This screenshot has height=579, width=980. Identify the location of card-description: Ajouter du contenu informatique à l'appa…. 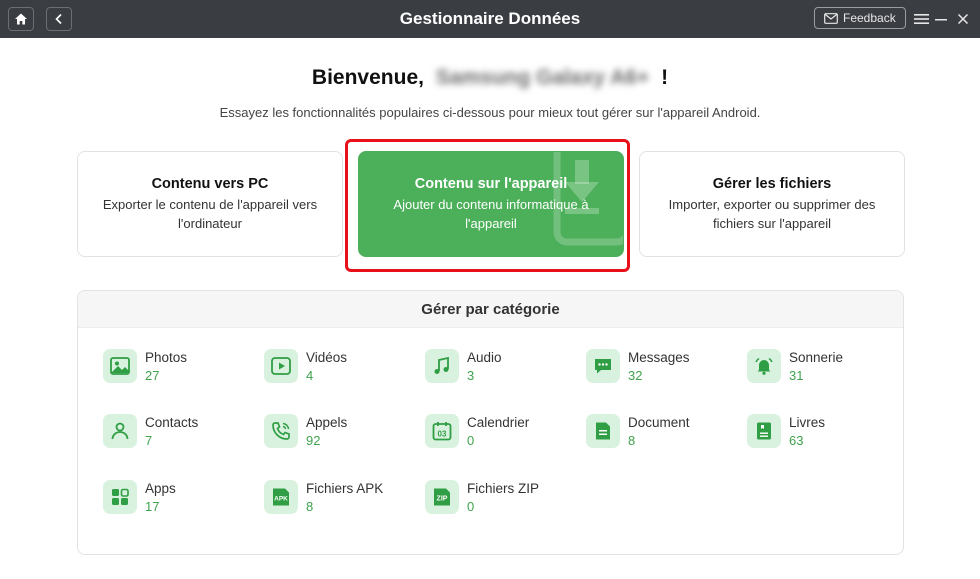
(491, 213).